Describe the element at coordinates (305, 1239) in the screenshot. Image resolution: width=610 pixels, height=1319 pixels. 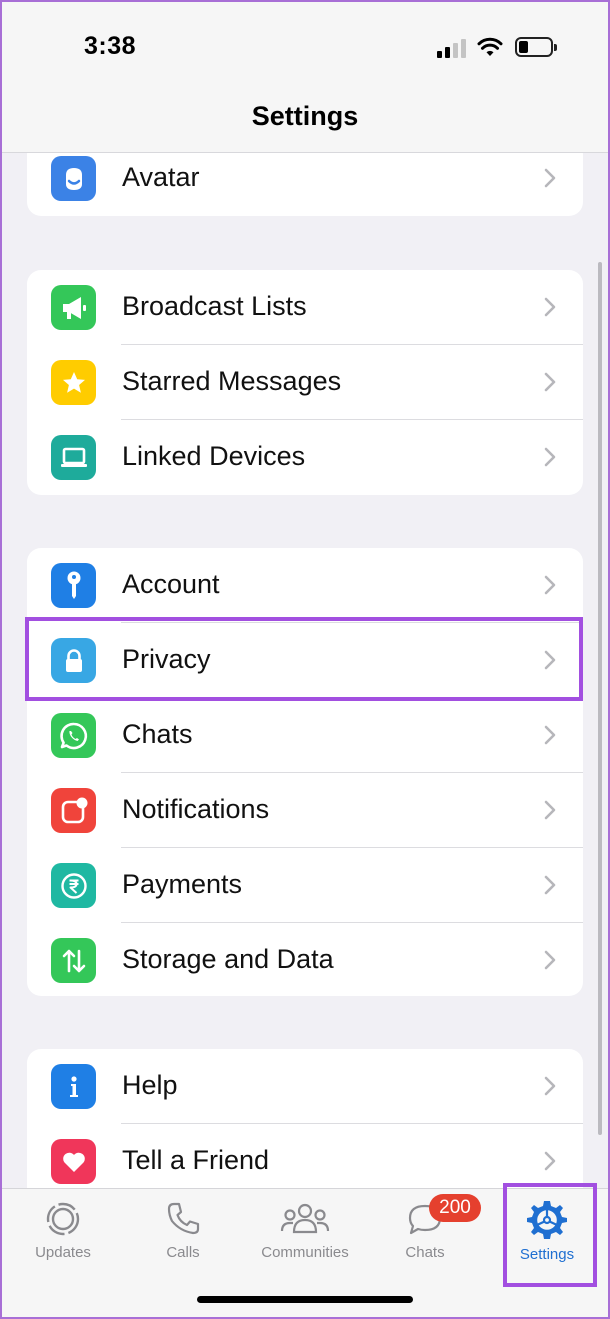
I see `tab-communities: Communities` at that location.